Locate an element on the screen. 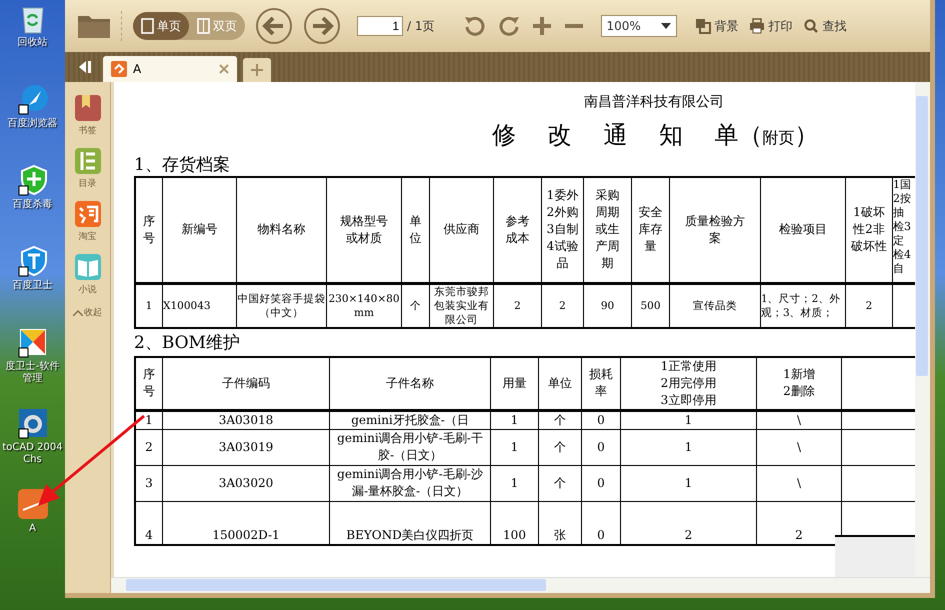 Image resolution: width=945 pixels, height=610 pixels. title-note: 附页 is located at coordinates (778, 138).